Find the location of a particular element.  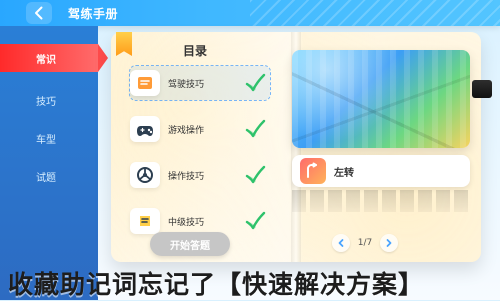

sidebar-item-常识: 常识 is located at coordinates (54, 58).